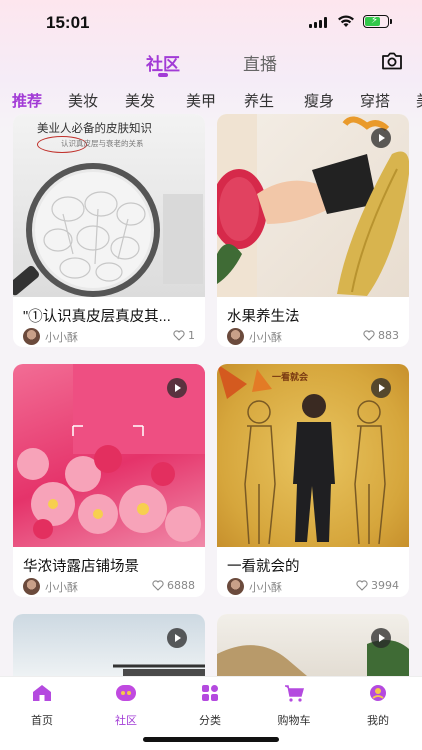 The height and width of the screenshot is (750, 422). Describe the element at coordinates (42, 693) in the screenshot. I see `home-icon` at that location.